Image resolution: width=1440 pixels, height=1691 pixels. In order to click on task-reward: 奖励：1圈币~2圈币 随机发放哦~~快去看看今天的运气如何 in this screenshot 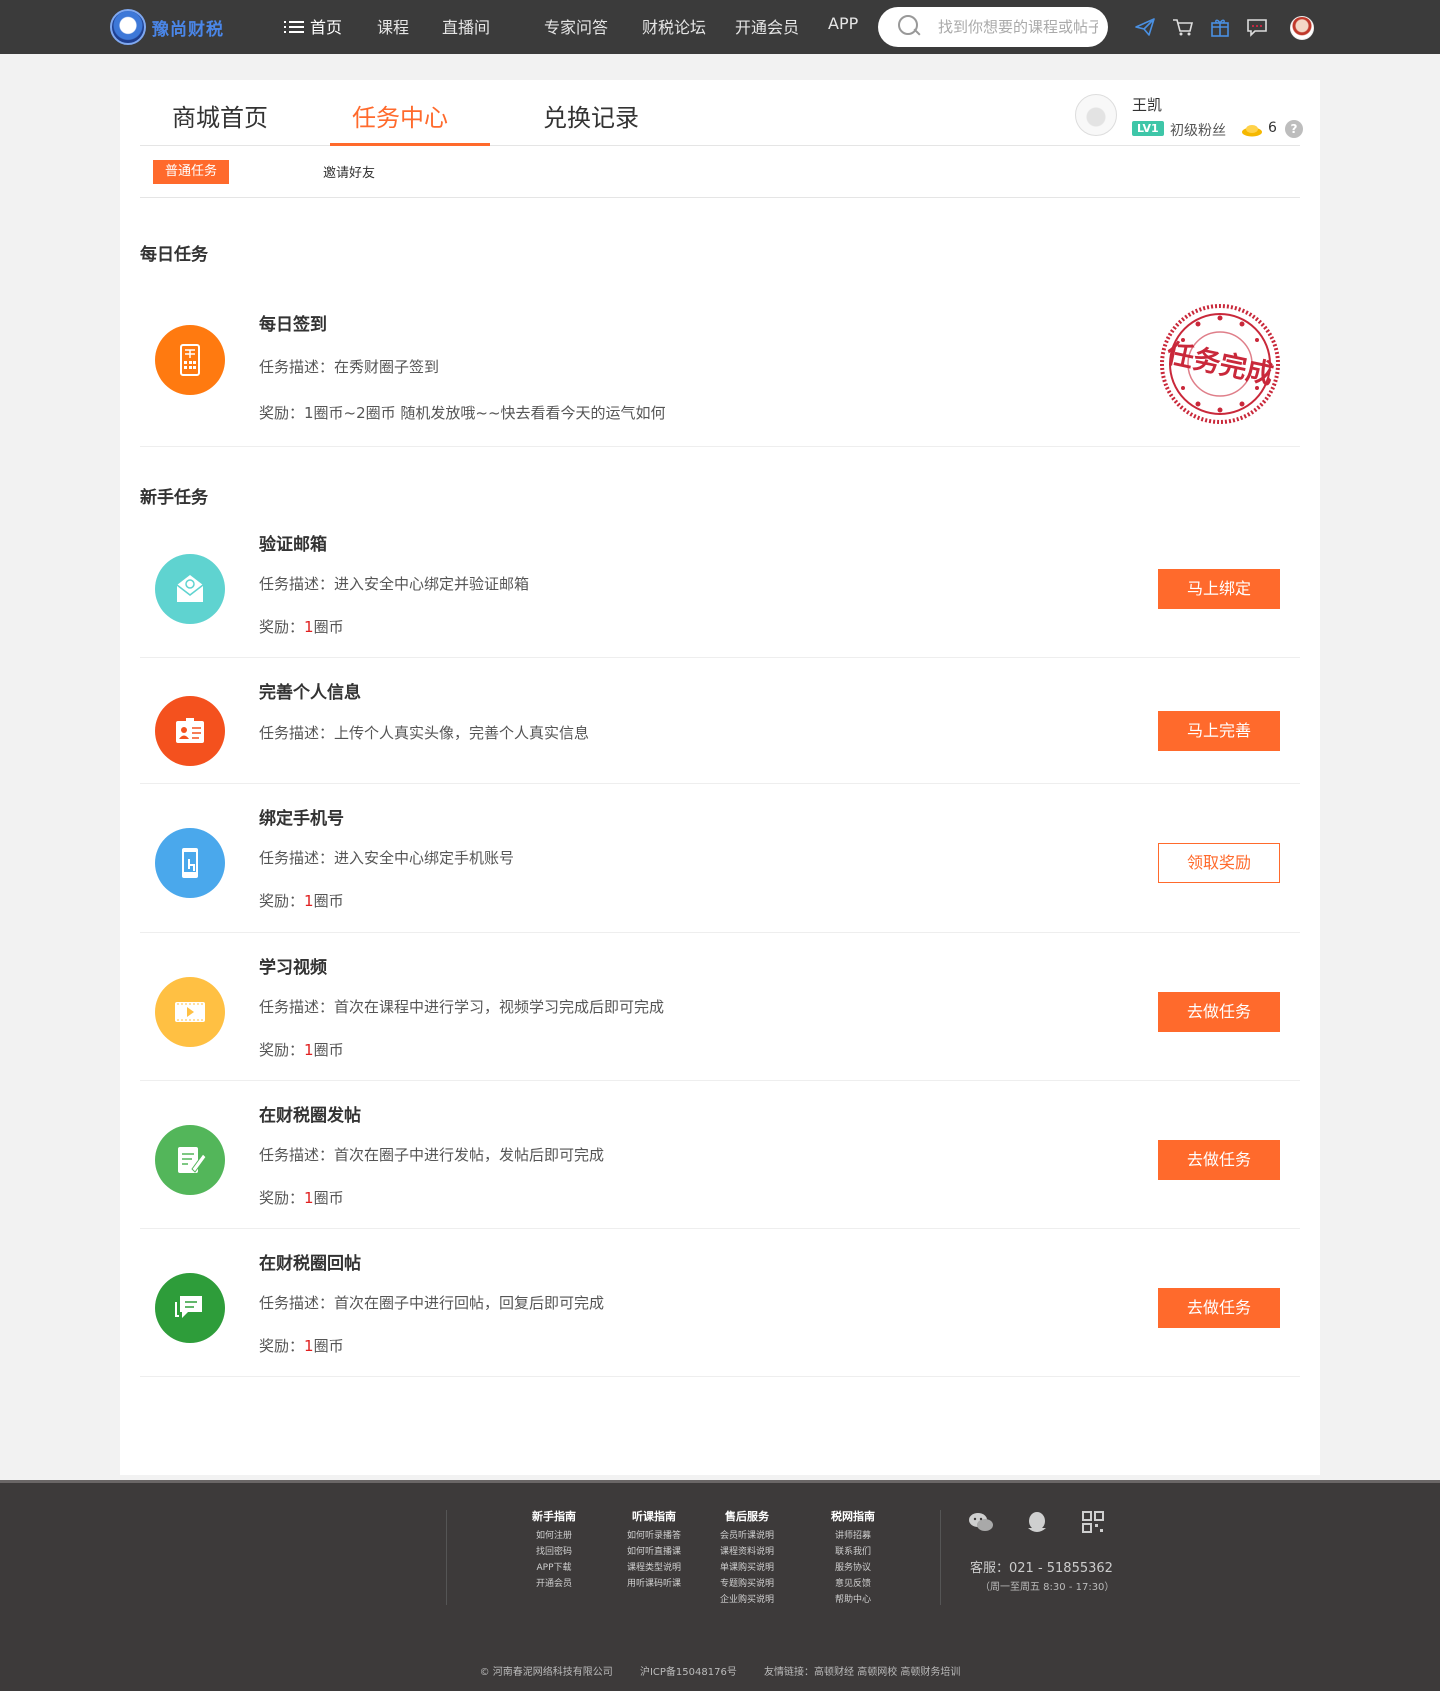, I will do `click(462, 413)`.